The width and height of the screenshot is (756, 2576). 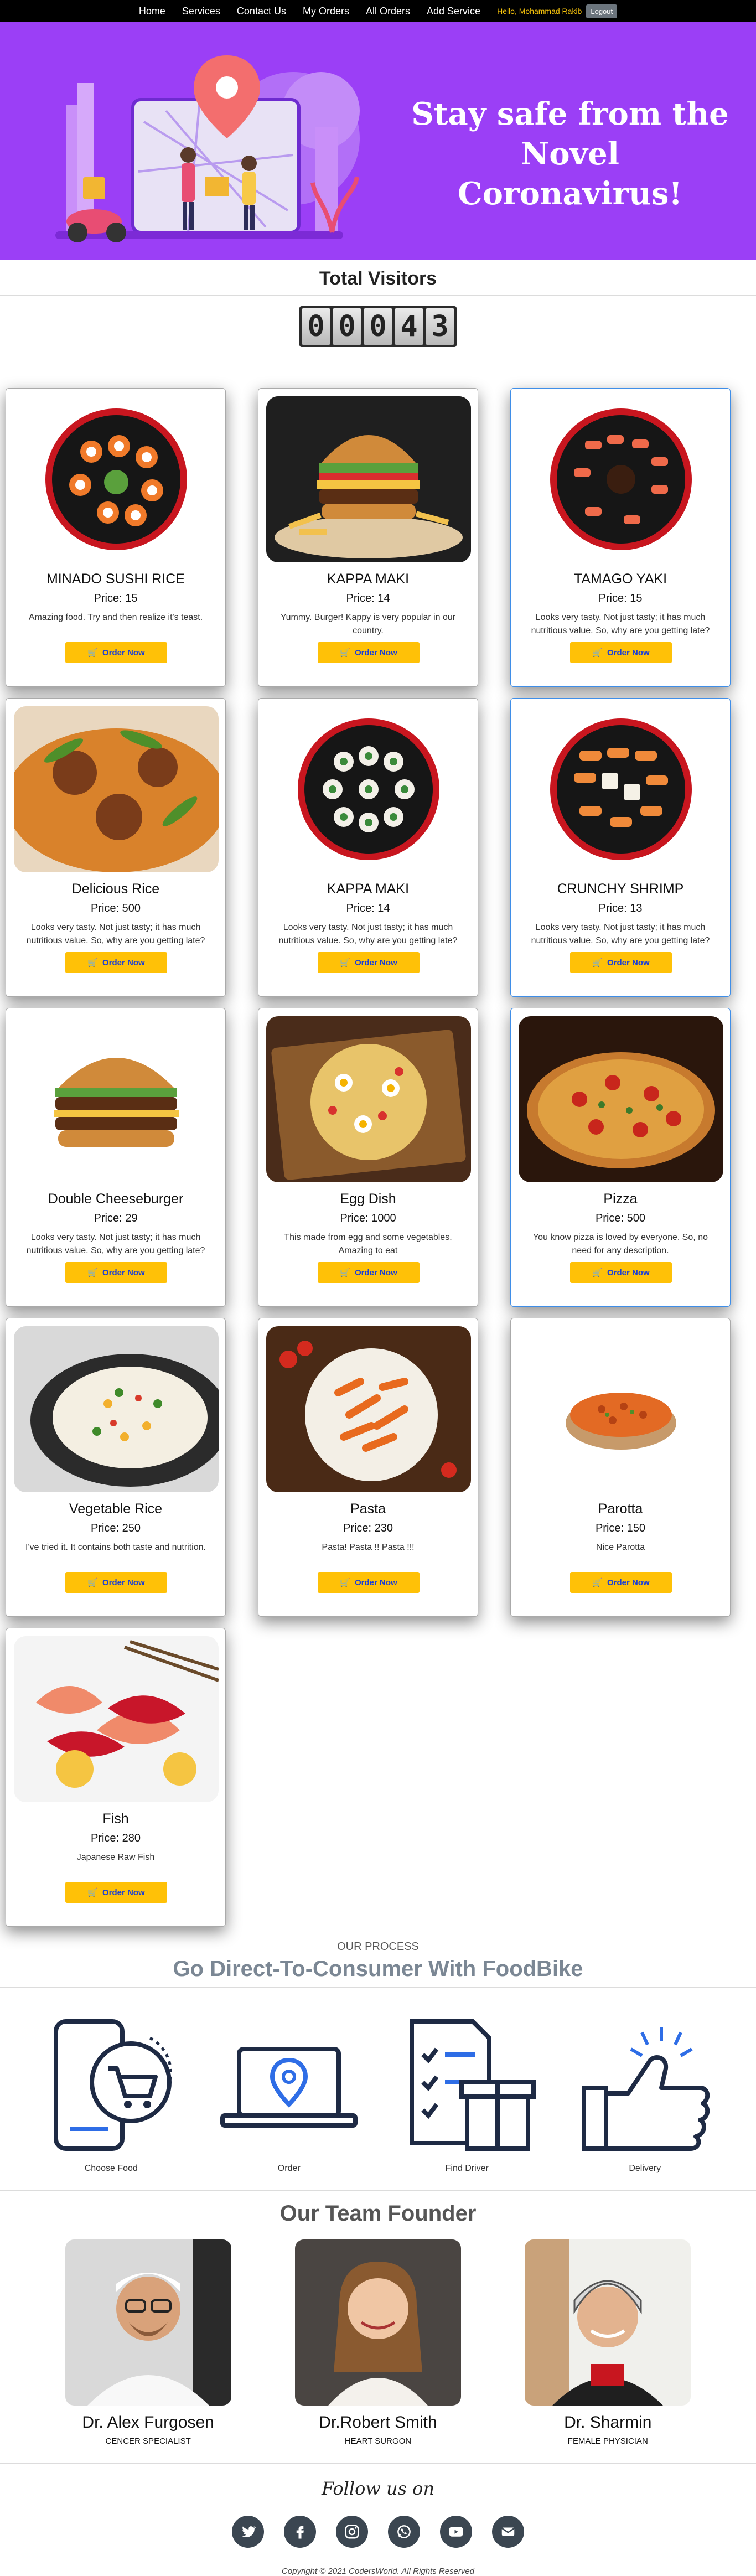 What do you see at coordinates (352, 2532) in the screenshot?
I see `instagram-icon` at bounding box center [352, 2532].